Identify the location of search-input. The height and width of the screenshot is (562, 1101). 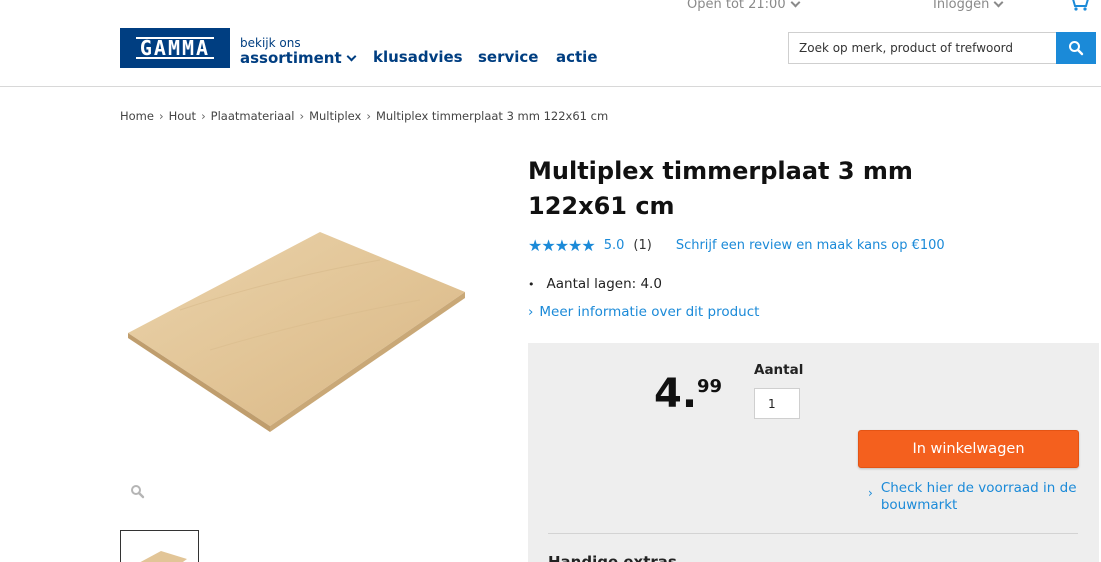
(922, 48).